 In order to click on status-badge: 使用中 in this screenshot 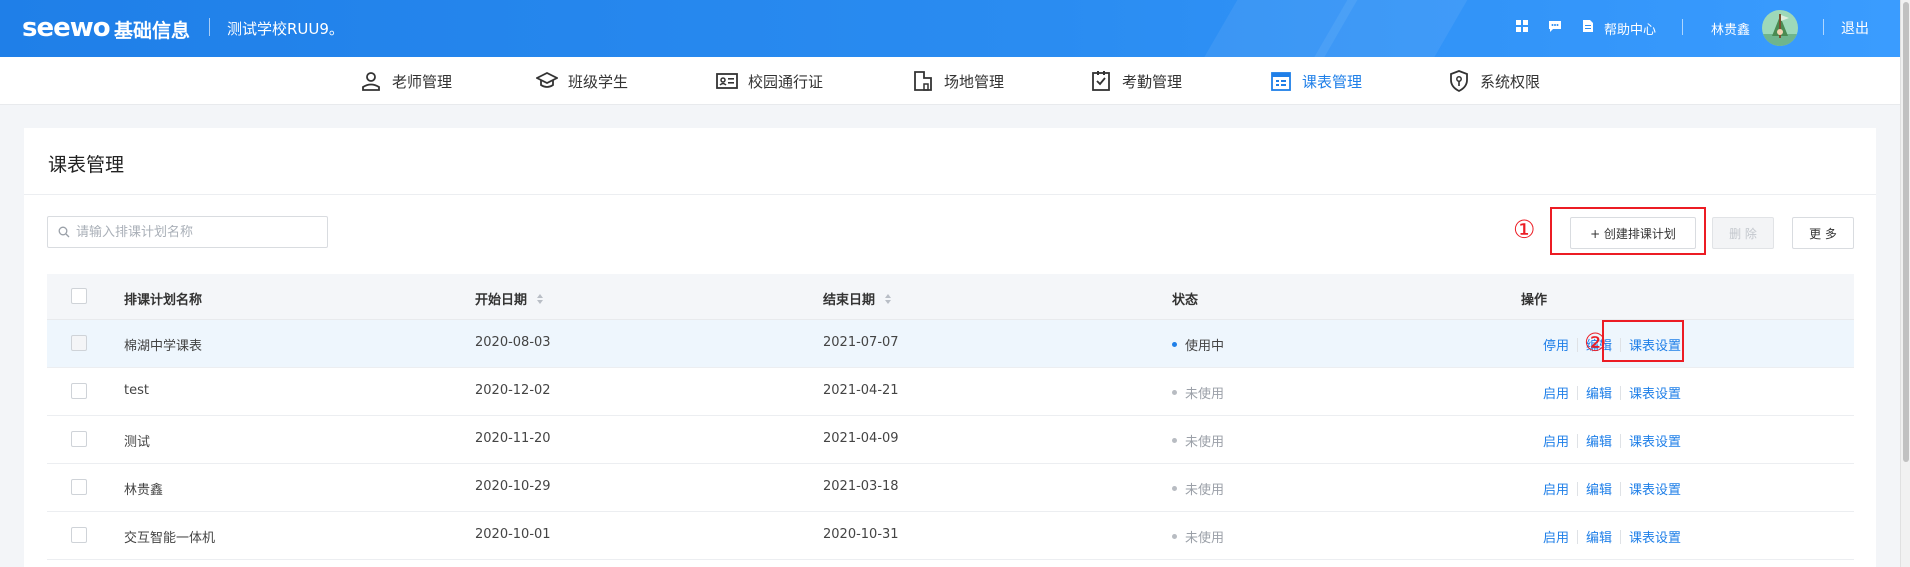, I will do `click(1198, 344)`.